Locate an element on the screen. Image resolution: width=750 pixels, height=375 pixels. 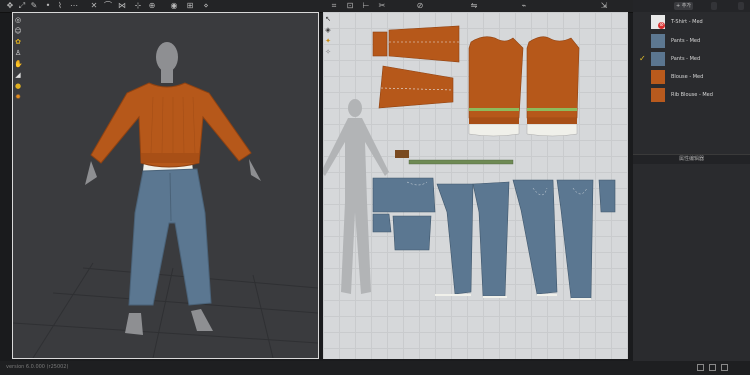
layout-icon is located at coordinates (700, 367).